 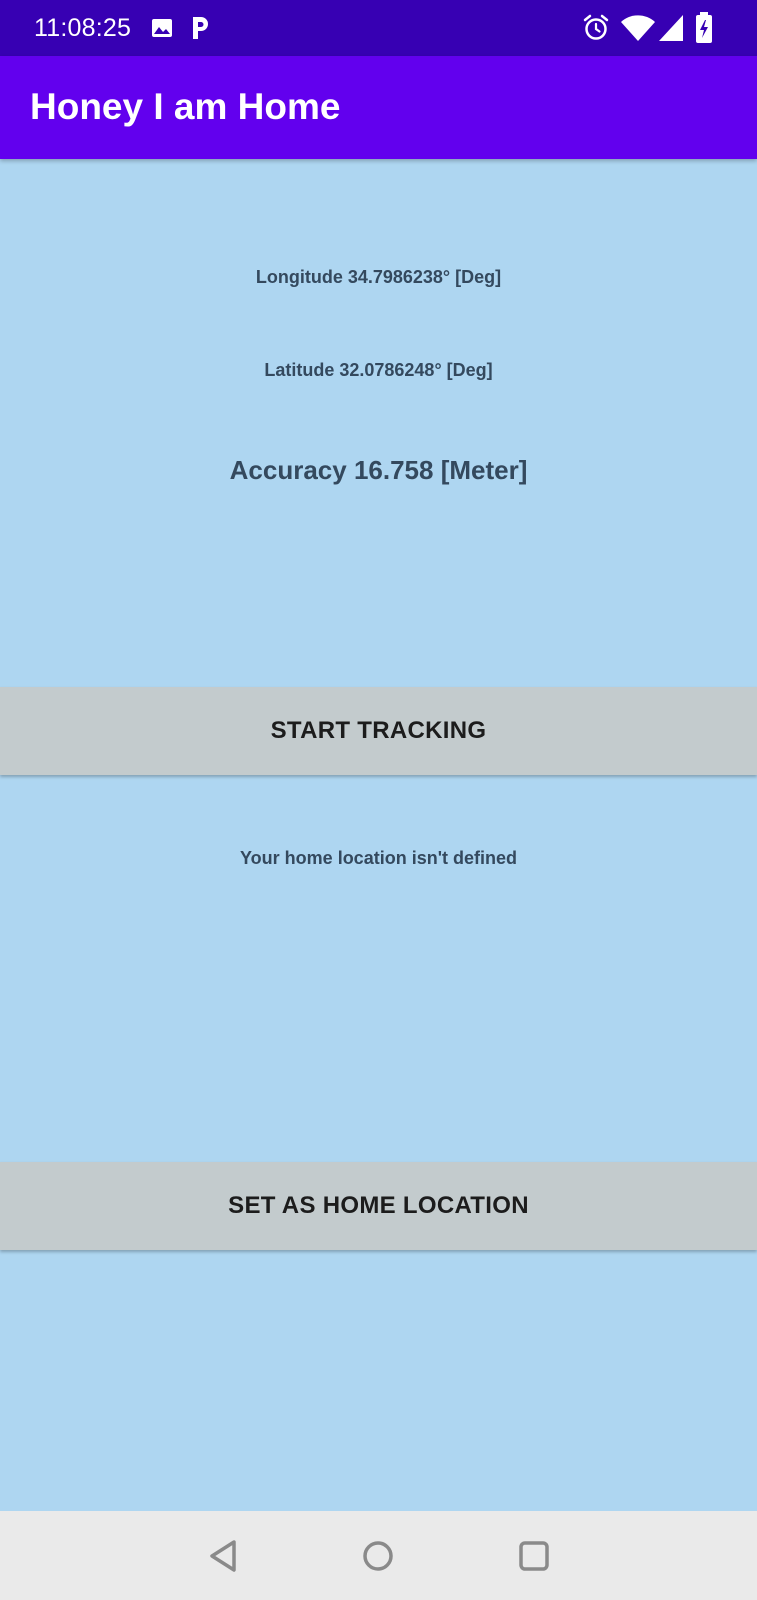 What do you see at coordinates (378, 1206) in the screenshot?
I see `set-home-location-button: SET AS HOME LOCATION` at bounding box center [378, 1206].